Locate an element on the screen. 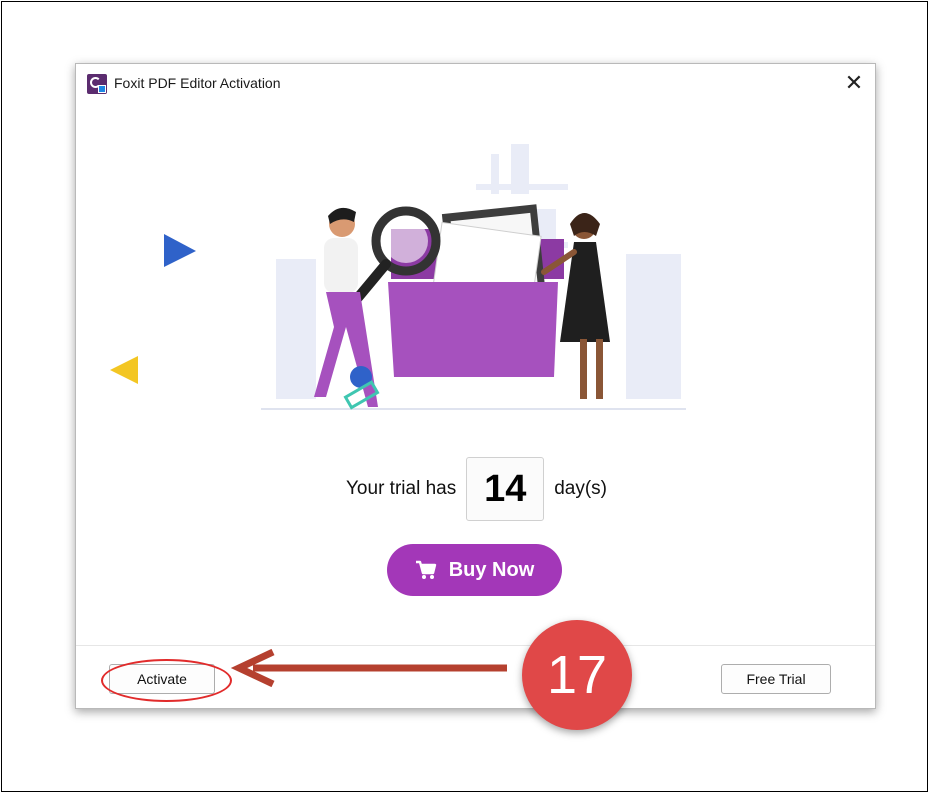  dialog-title: Foxit PDF Editor Activation is located at coordinates (197, 83).